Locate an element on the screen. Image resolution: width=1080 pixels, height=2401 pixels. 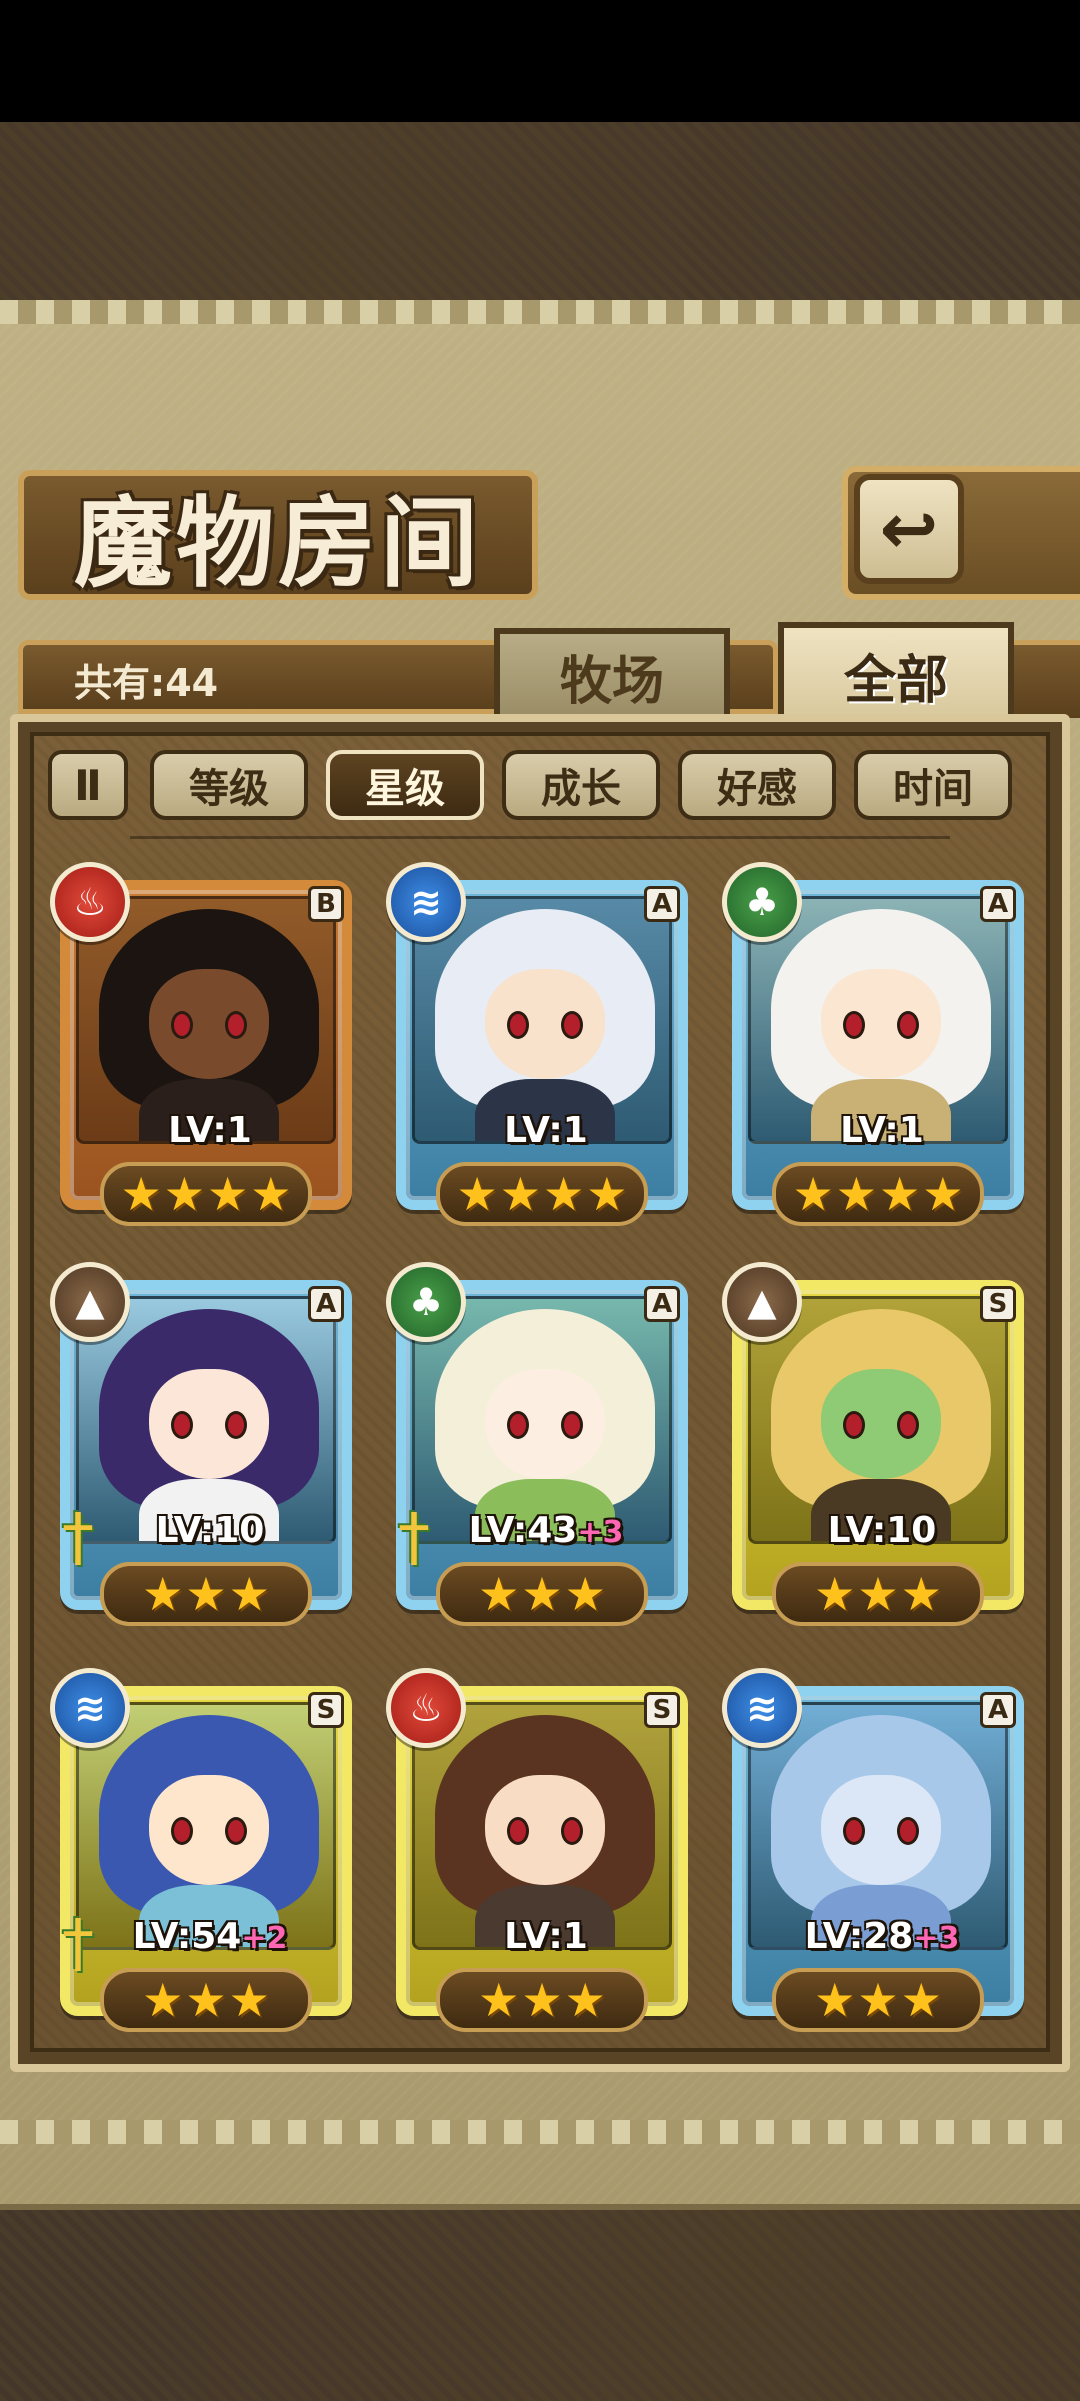
level-text: LV:28 is located at coordinates (859, 1936).